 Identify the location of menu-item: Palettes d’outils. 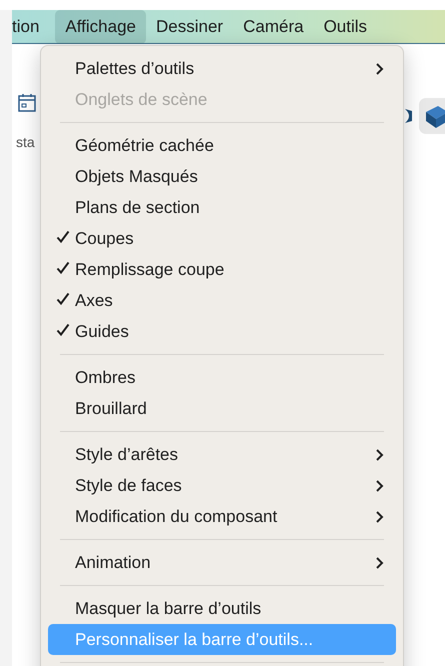
(222, 68).